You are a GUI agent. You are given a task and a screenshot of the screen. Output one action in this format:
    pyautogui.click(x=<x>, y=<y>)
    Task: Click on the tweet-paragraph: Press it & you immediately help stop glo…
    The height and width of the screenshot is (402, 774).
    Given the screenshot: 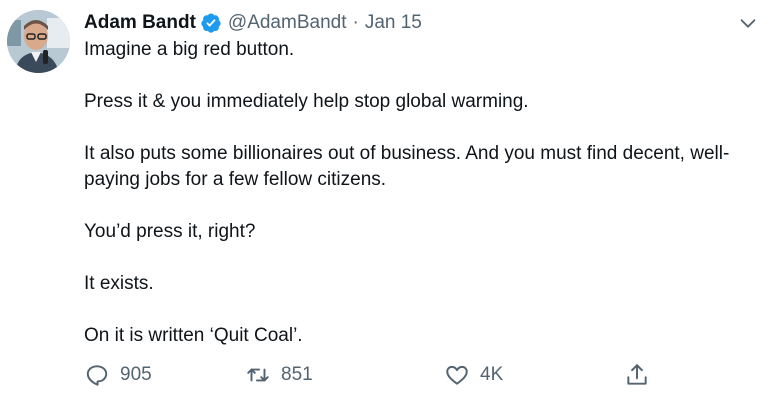 What is the action you would take?
    pyautogui.click(x=306, y=101)
    